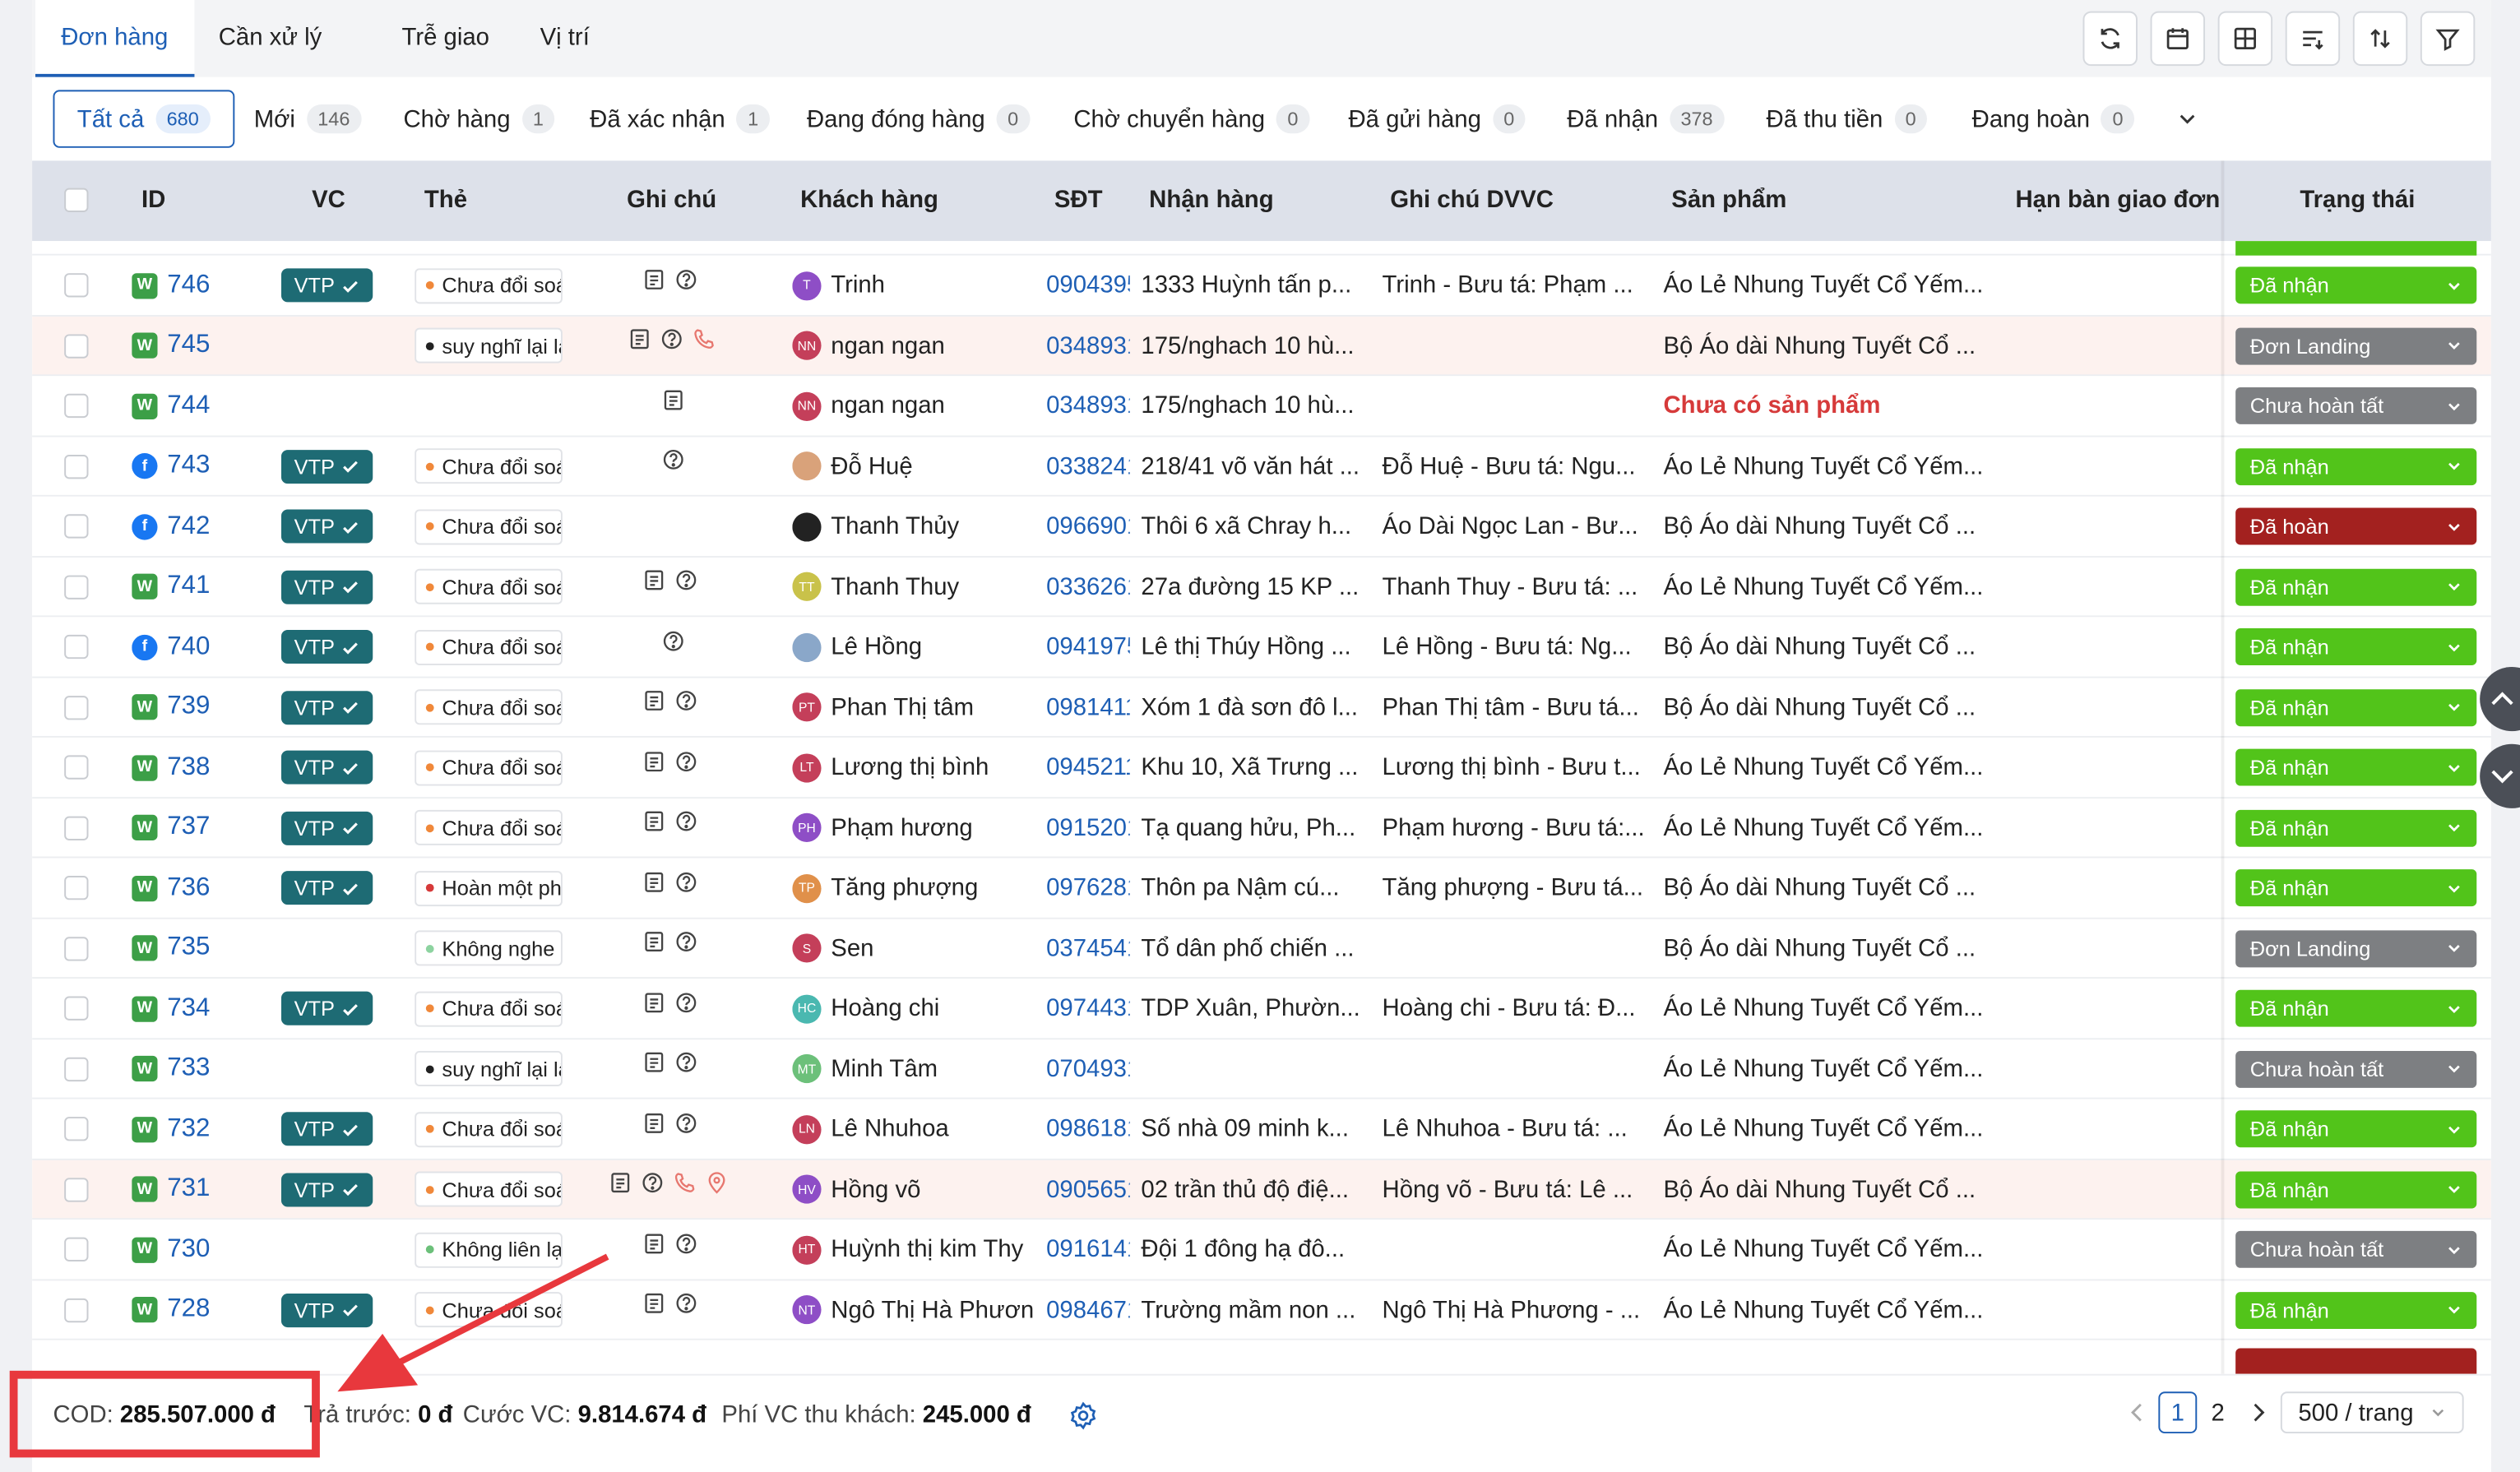  Describe the element at coordinates (1088, 1190) in the screenshot. I see `phone-number: 0905651` at that location.